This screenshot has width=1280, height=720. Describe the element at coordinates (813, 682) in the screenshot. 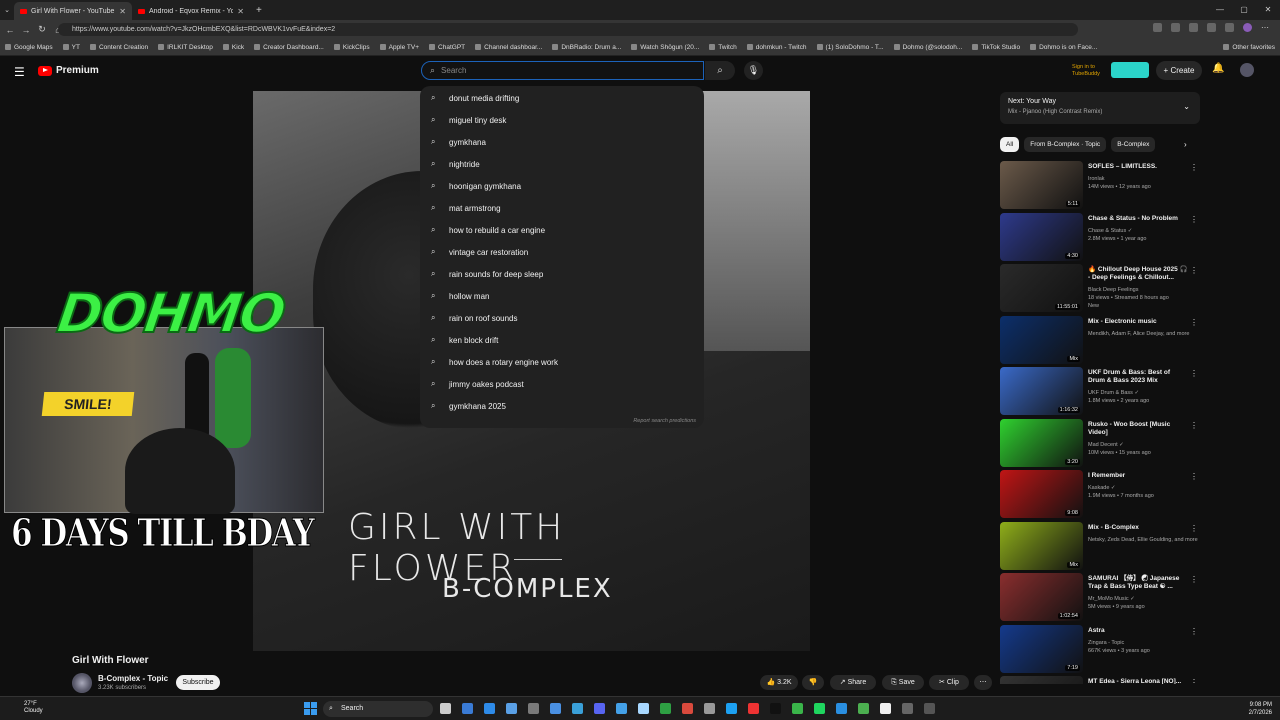

I see `dislike-button: 👎` at that location.